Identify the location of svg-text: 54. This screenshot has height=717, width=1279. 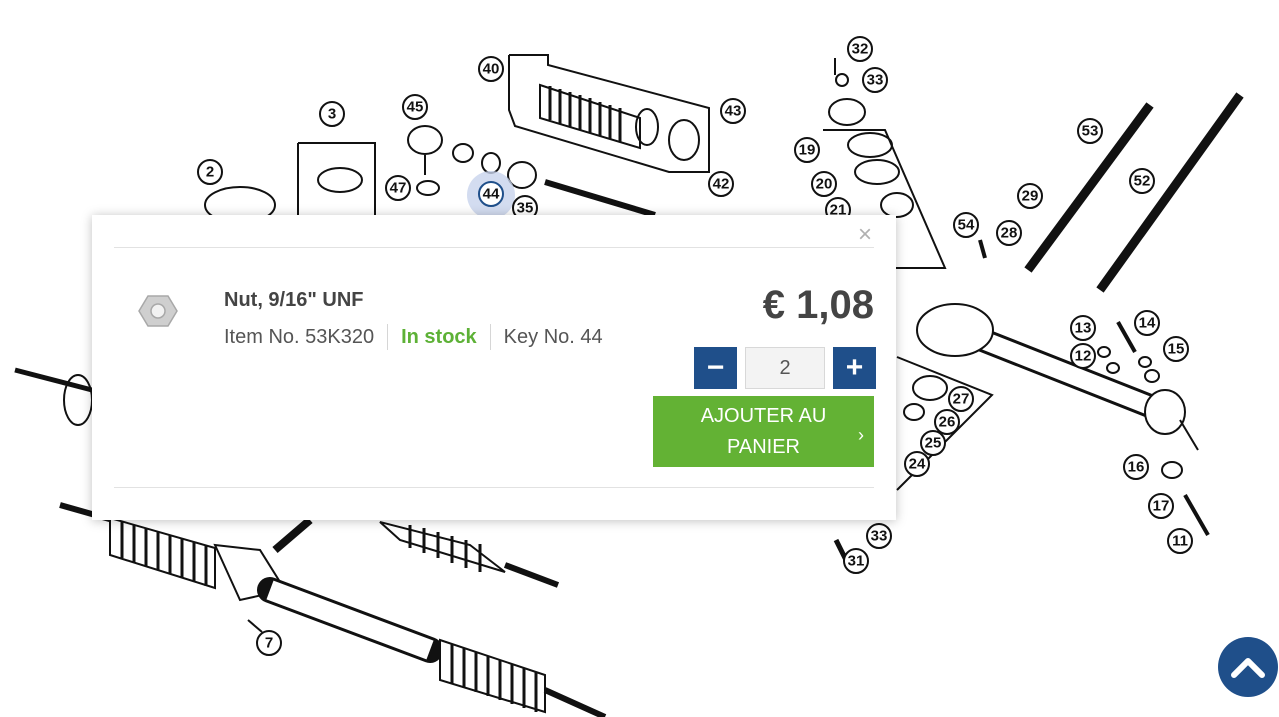
(966, 225).